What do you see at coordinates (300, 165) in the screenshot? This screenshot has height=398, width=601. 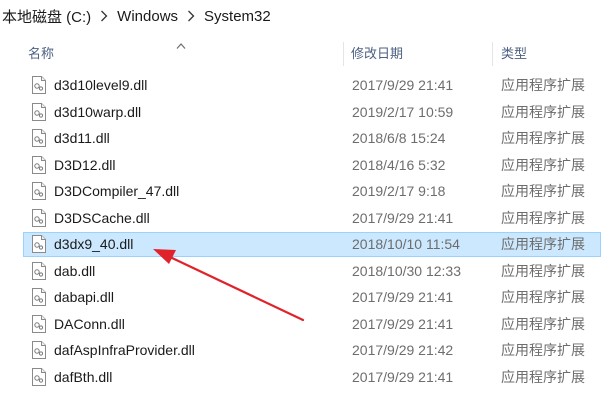 I see `file-row: D3D12.dll 2018/4/16 5:32 应用程序扩展` at bounding box center [300, 165].